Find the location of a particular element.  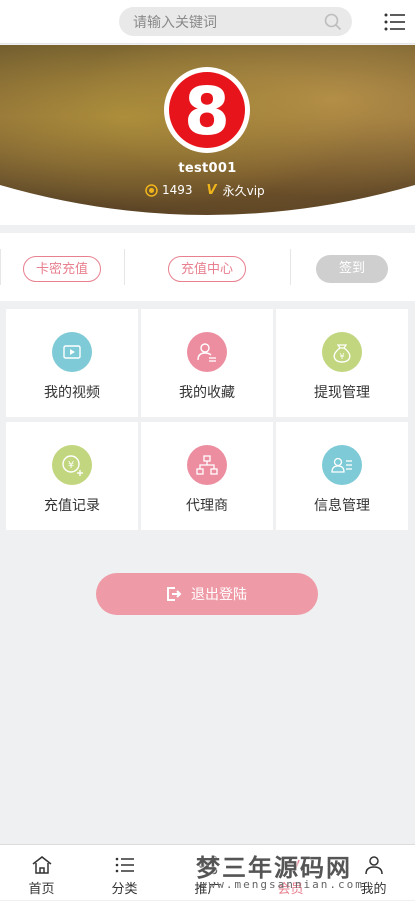

share-icon is located at coordinates (208, 865).